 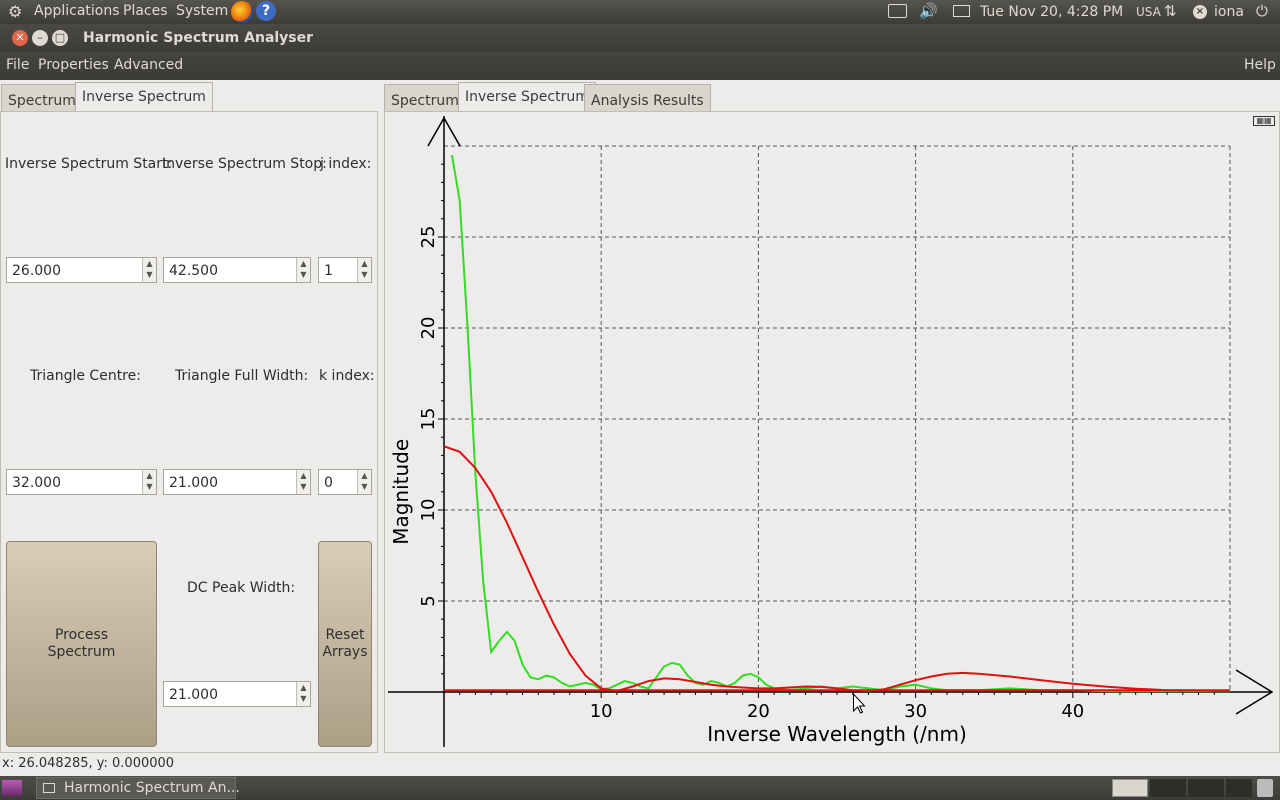 What do you see at coordinates (1170, 11) in the screenshot?
I see `network-icon: ⇅` at bounding box center [1170, 11].